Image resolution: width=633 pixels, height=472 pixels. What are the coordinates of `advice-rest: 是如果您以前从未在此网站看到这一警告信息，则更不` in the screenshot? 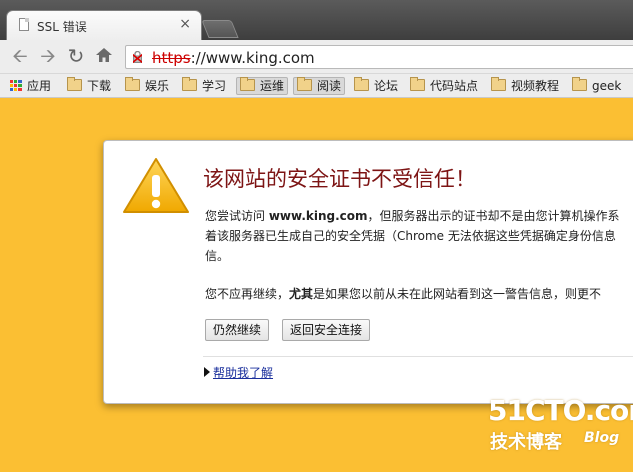 It's located at (457, 294).